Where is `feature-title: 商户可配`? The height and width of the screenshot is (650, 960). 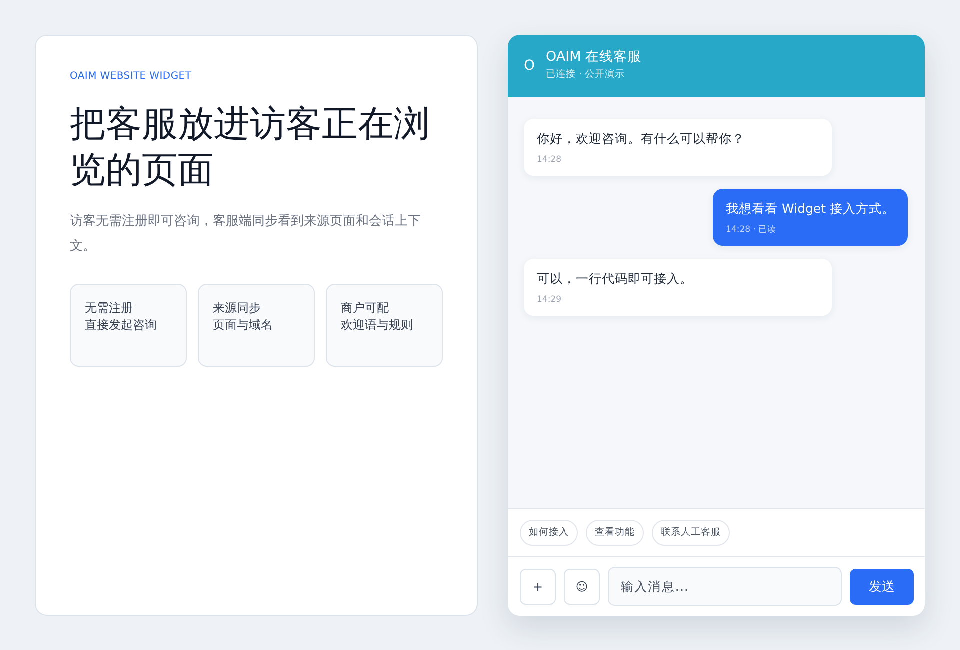 feature-title: 商户可配 is located at coordinates (365, 308).